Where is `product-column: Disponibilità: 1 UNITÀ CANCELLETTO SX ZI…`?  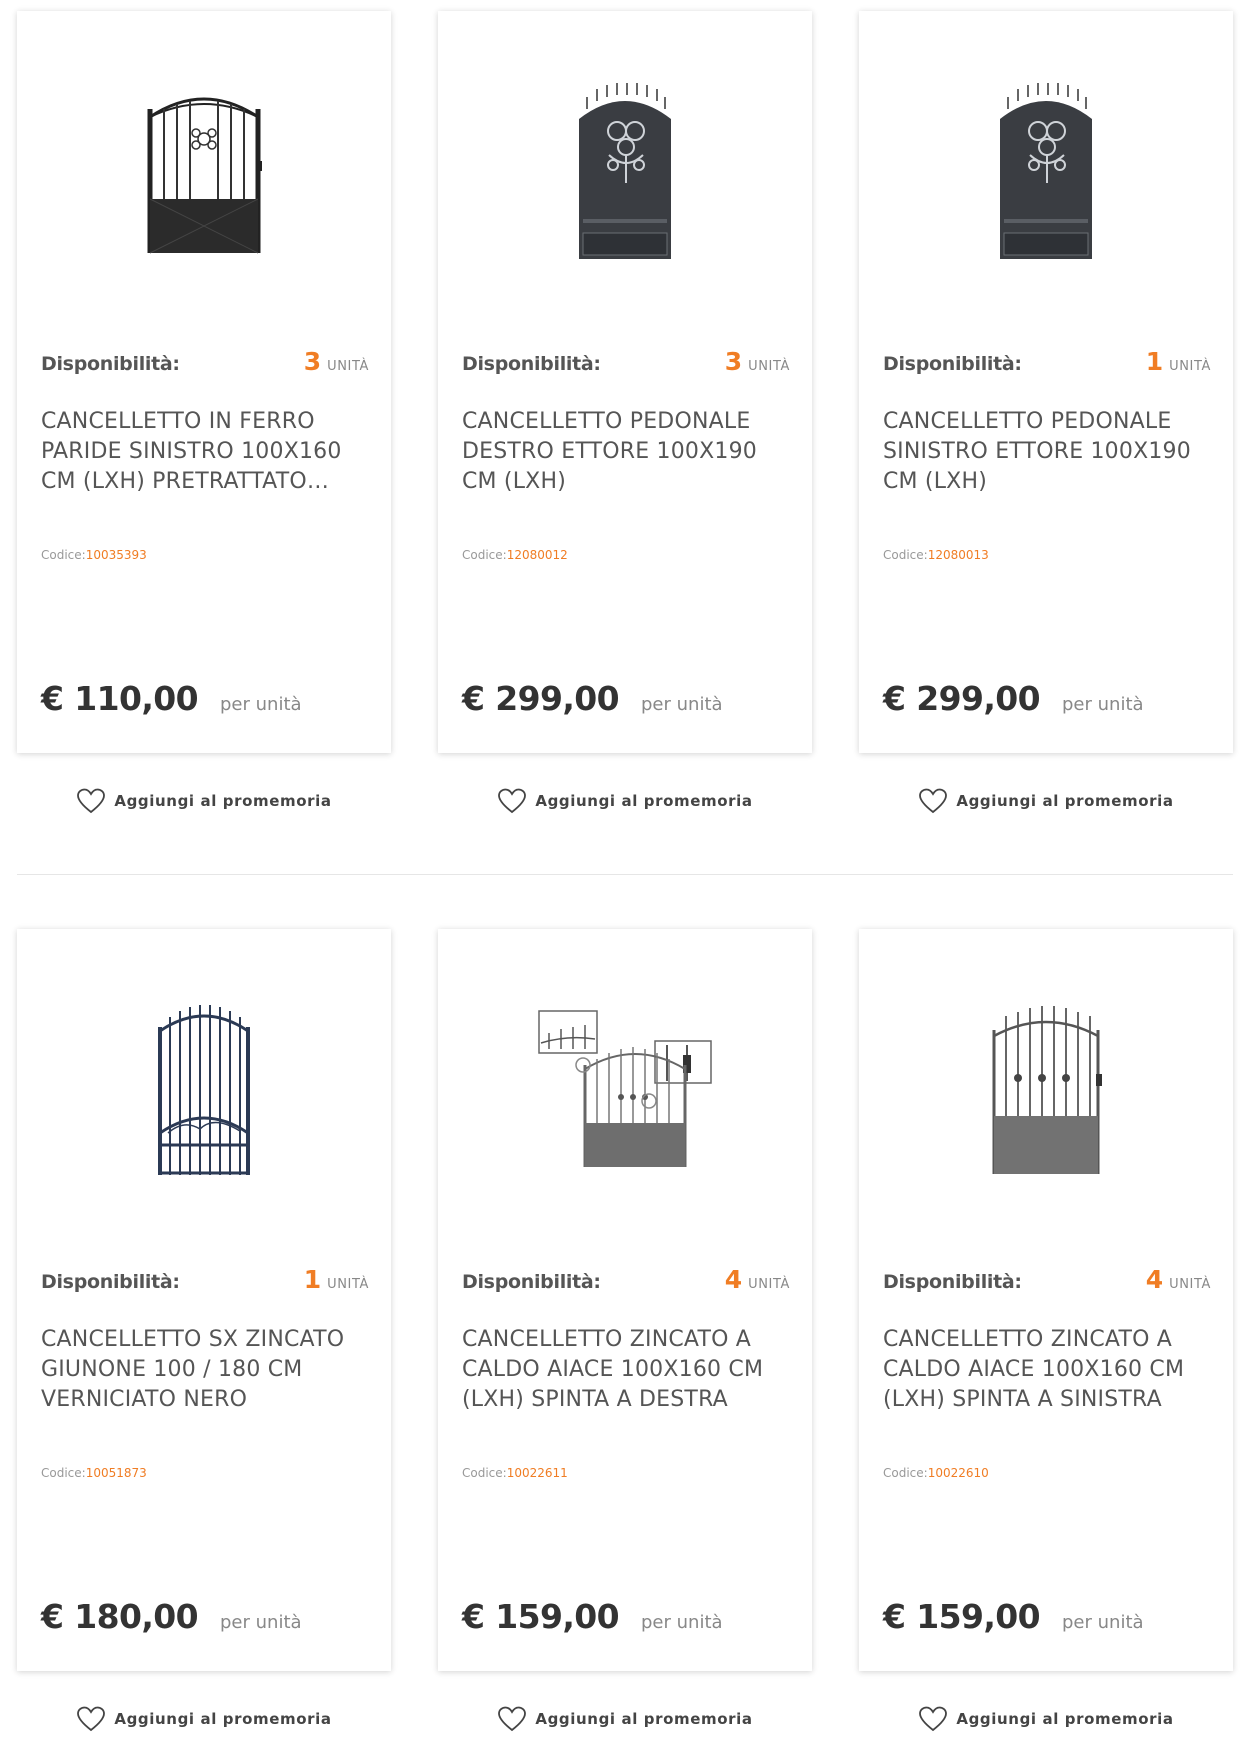
product-column: Disponibilità: 1 UNITÀ CANCELLETTO SX ZI… is located at coordinates (204, 1335).